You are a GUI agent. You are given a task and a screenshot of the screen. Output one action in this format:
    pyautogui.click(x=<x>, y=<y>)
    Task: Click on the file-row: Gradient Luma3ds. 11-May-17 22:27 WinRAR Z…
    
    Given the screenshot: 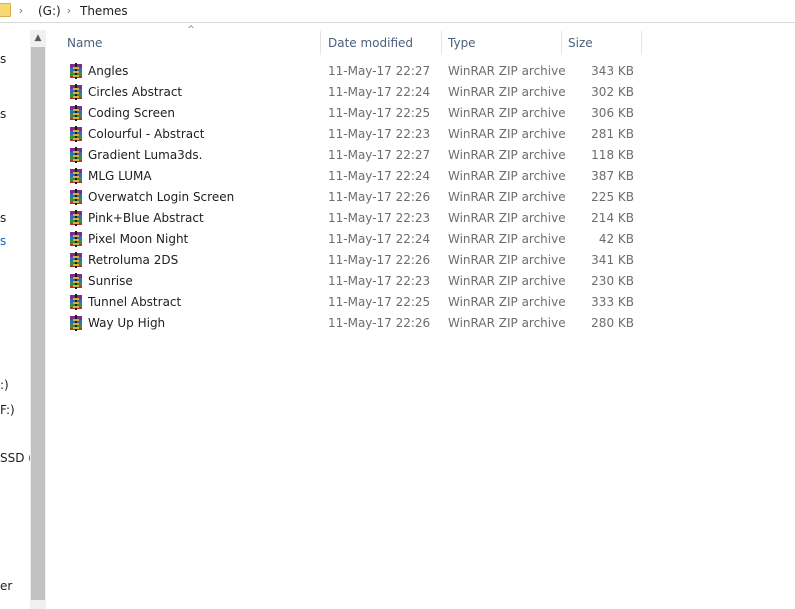 What is the action you would take?
    pyautogui.click(x=353, y=155)
    